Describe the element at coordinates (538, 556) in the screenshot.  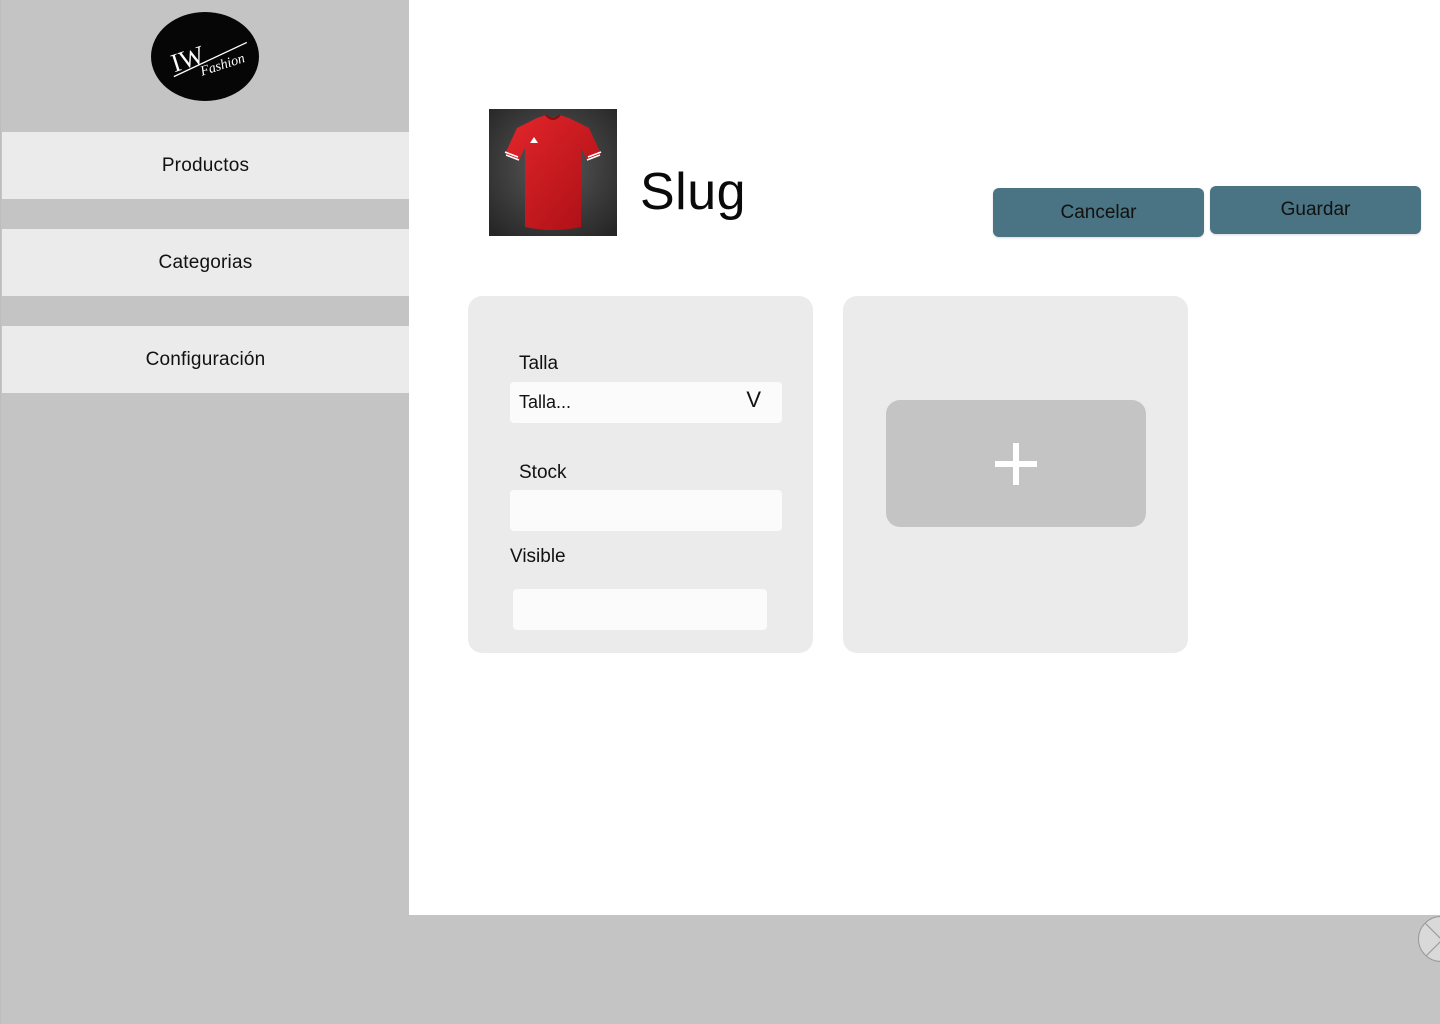
I see `visible-label: Visible` at that location.